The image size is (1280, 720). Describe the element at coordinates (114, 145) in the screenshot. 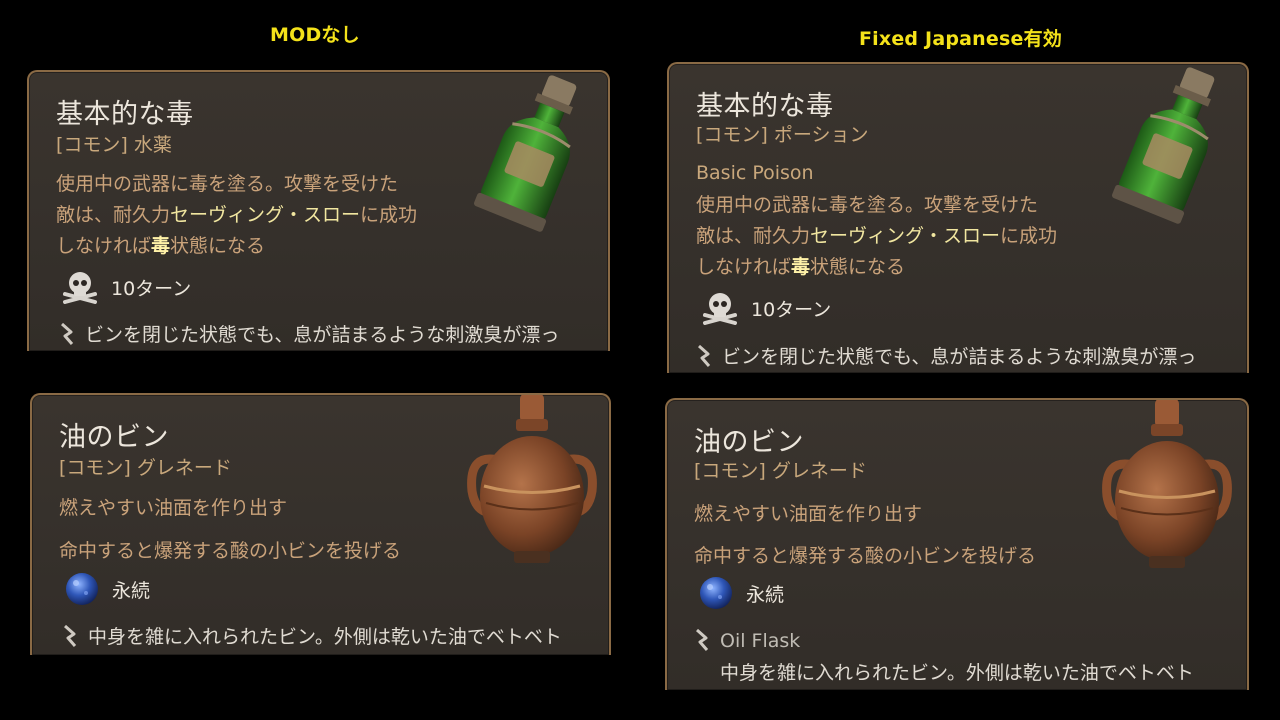

I see `item-rarity: [コモン] 水薬` at that location.